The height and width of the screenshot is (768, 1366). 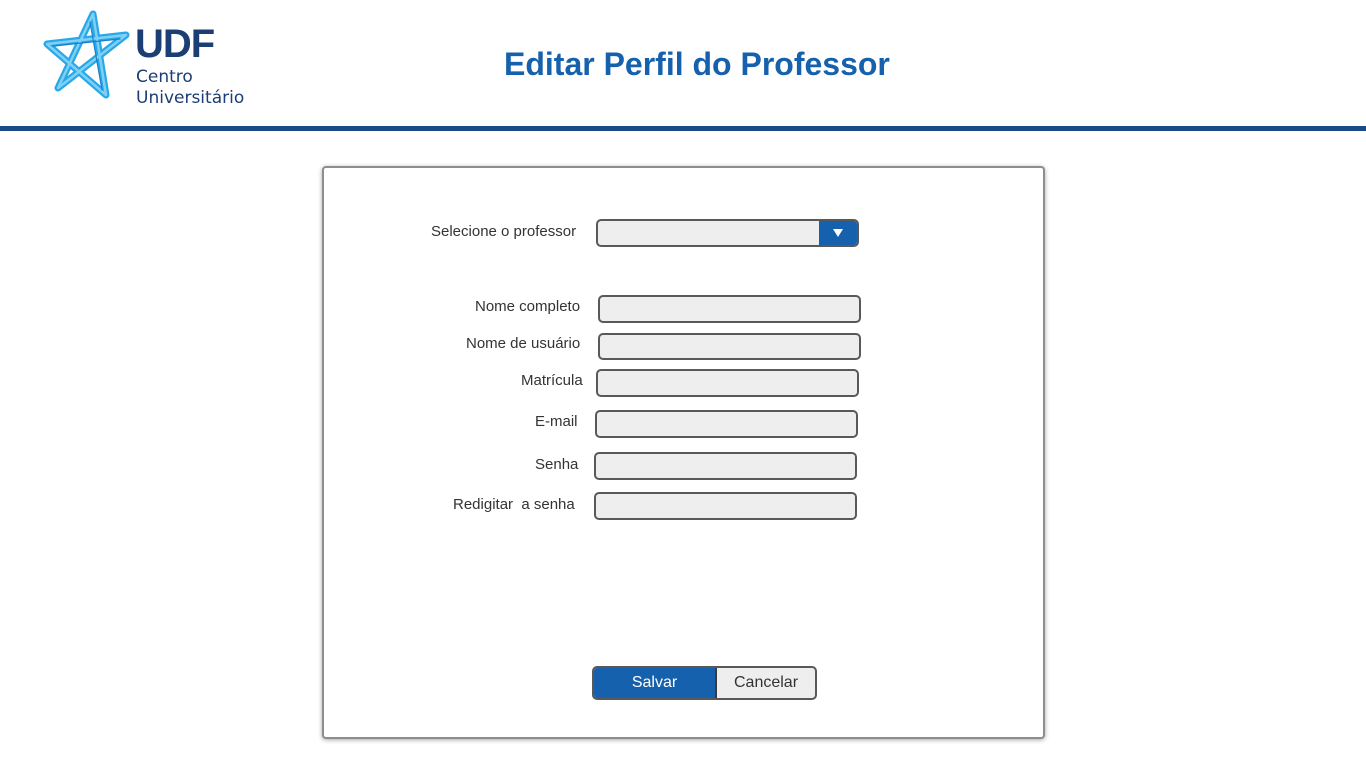 What do you see at coordinates (697, 64) in the screenshot?
I see `page-title: Editar Perfil do Professor` at bounding box center [697, 64].